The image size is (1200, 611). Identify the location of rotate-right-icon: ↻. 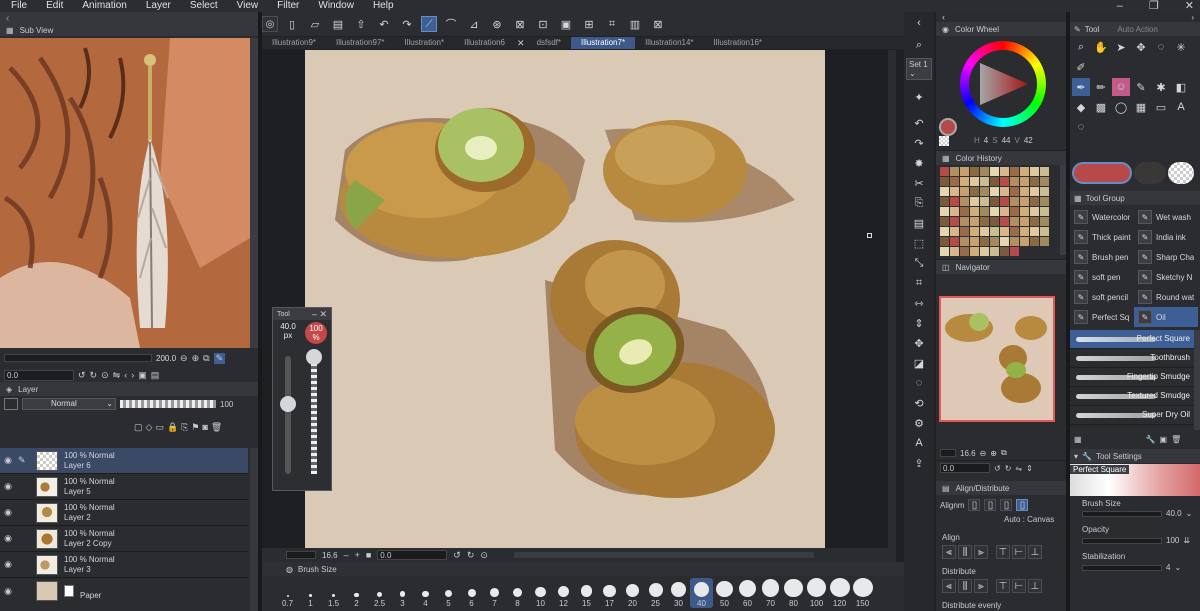
(94, 375).